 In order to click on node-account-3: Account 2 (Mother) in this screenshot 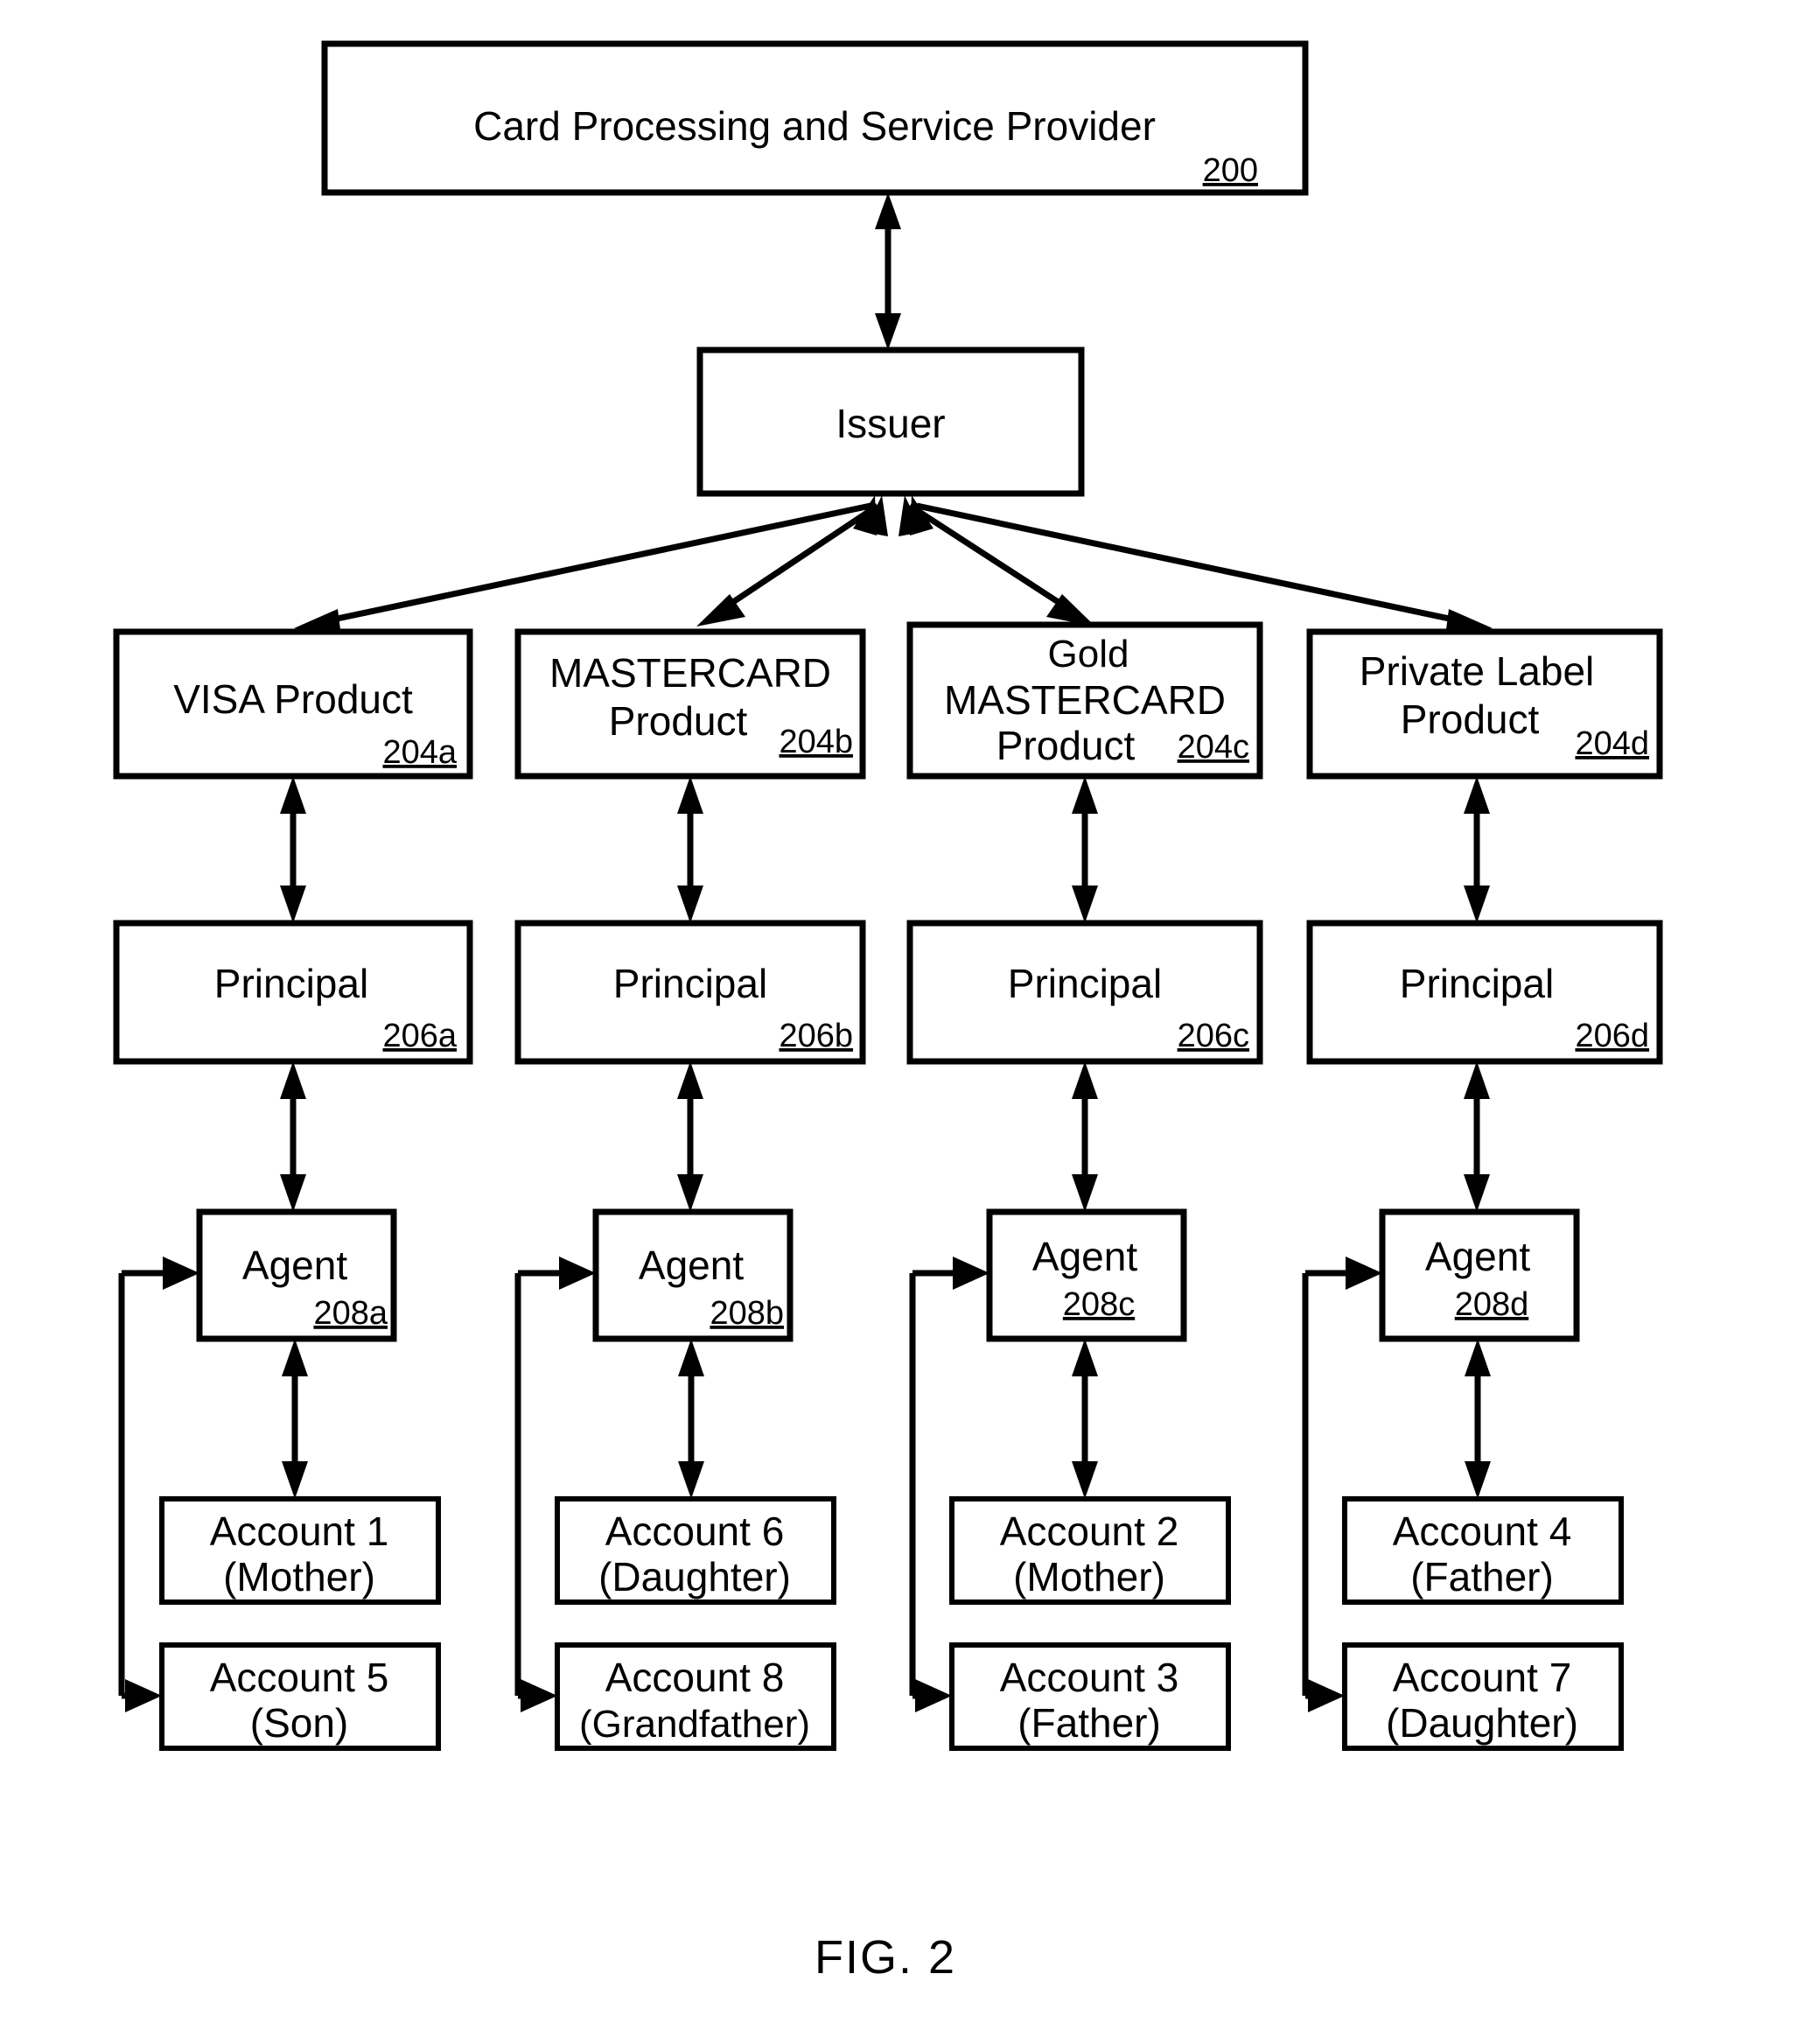, I will do `click(1090, 1550)`.